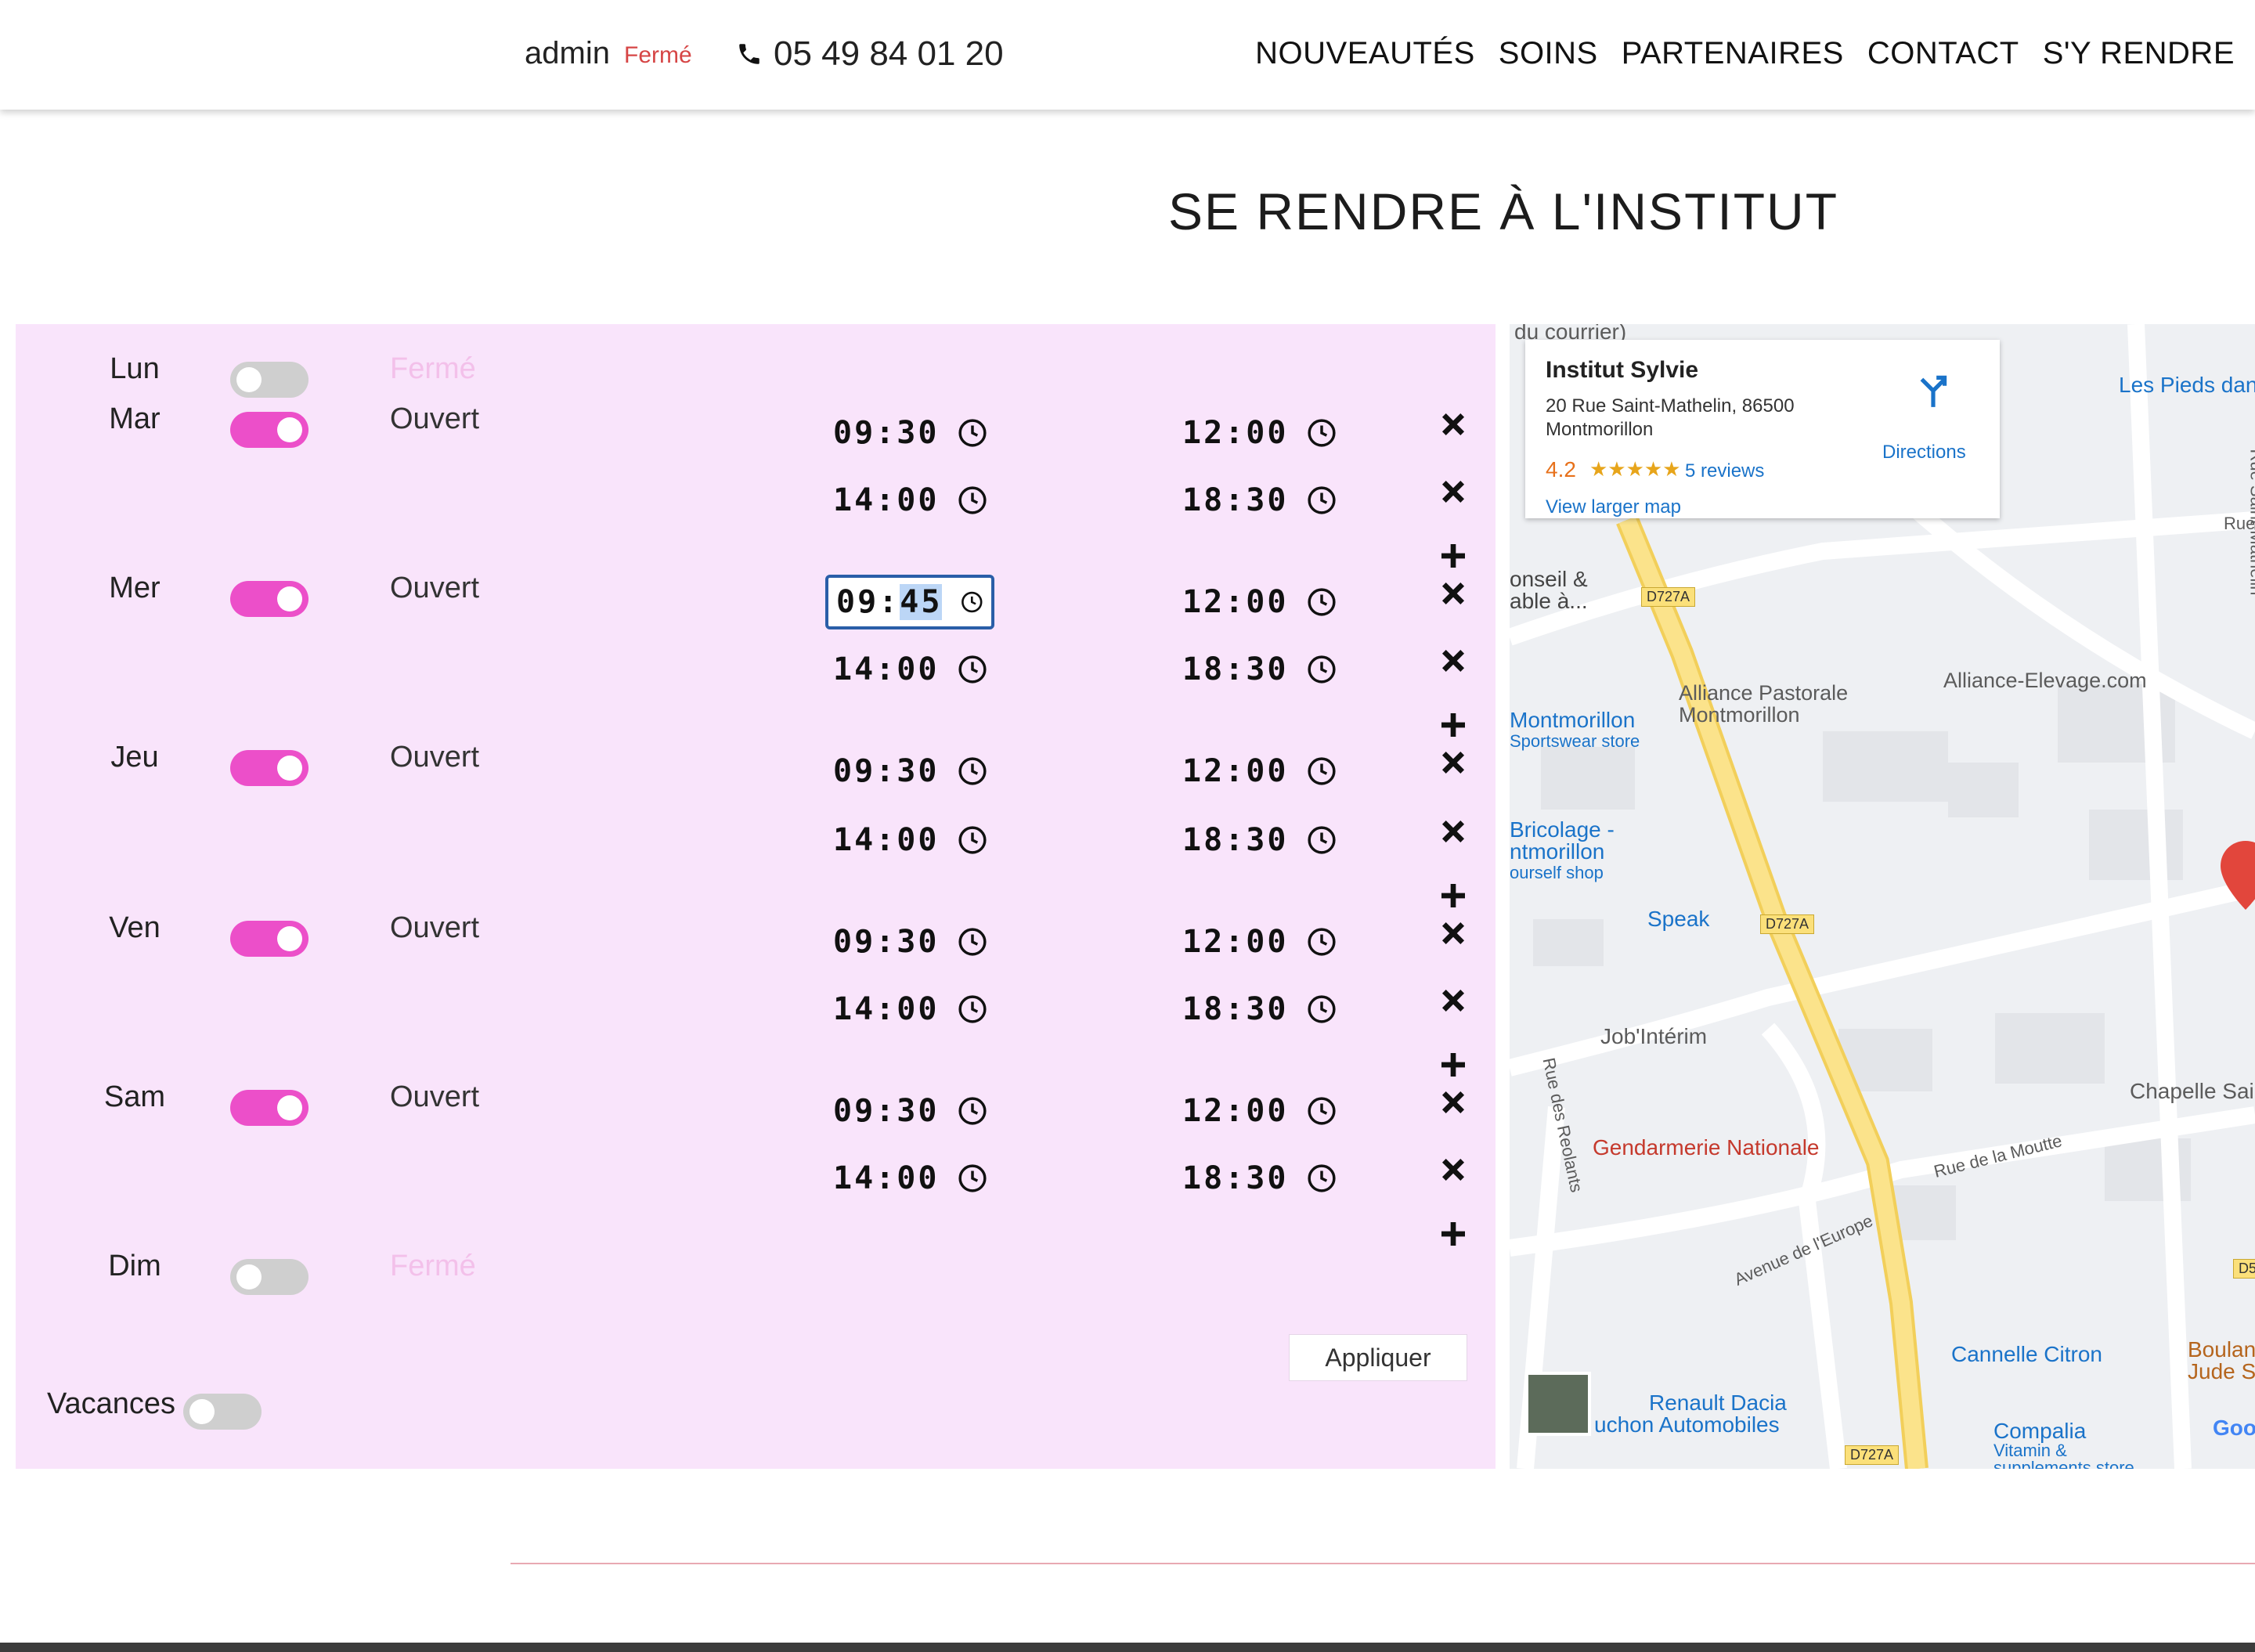 The width and height of the screenshot is (2255, 1652). What do you see at coordinates (269, 768) in the screenshot?
I see `toggle-jeu` at bounding box center [269, 768].